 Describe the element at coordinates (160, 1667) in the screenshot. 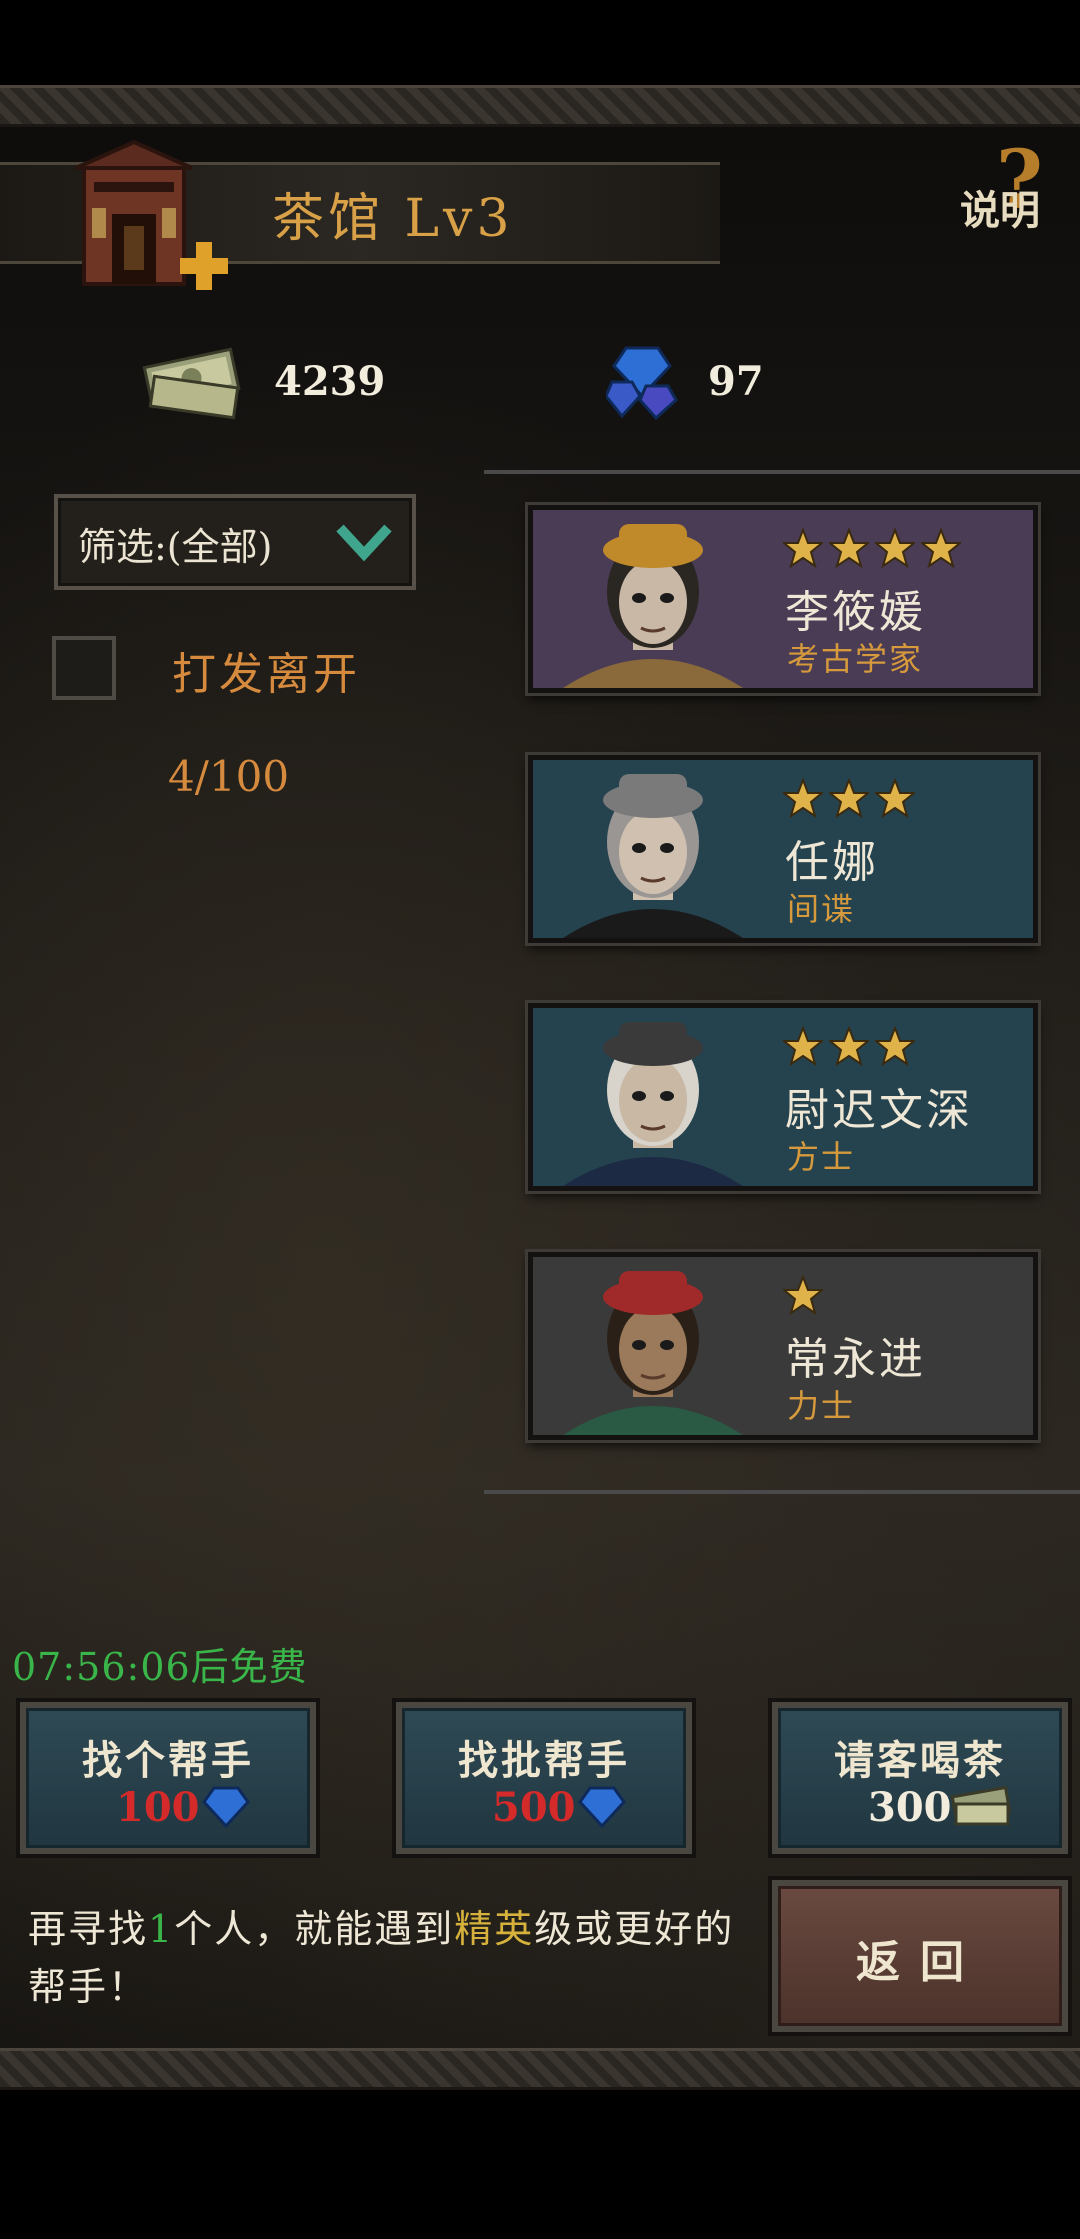

I see `free-timer: 07:56:06后免费` at that location.